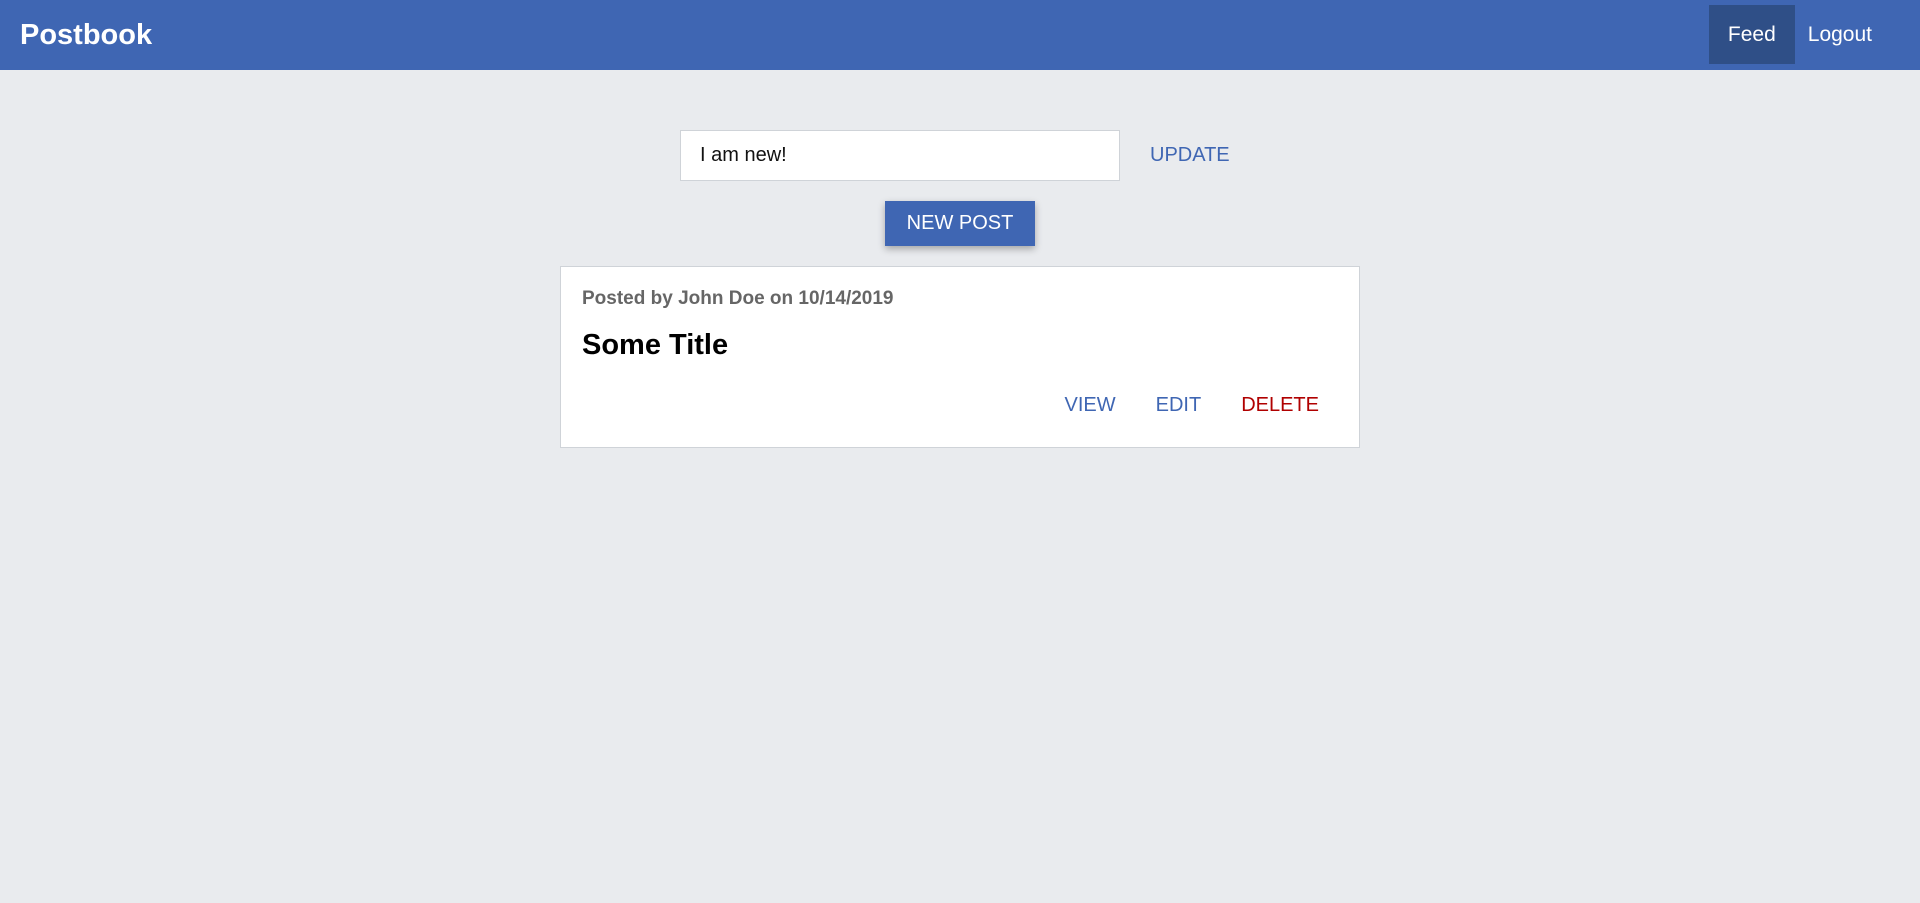 The height and width of the screenshot is (903, 1920). I want to click on post-meta: Posted by John Doe on 10/14/2019, so click(738, 298).